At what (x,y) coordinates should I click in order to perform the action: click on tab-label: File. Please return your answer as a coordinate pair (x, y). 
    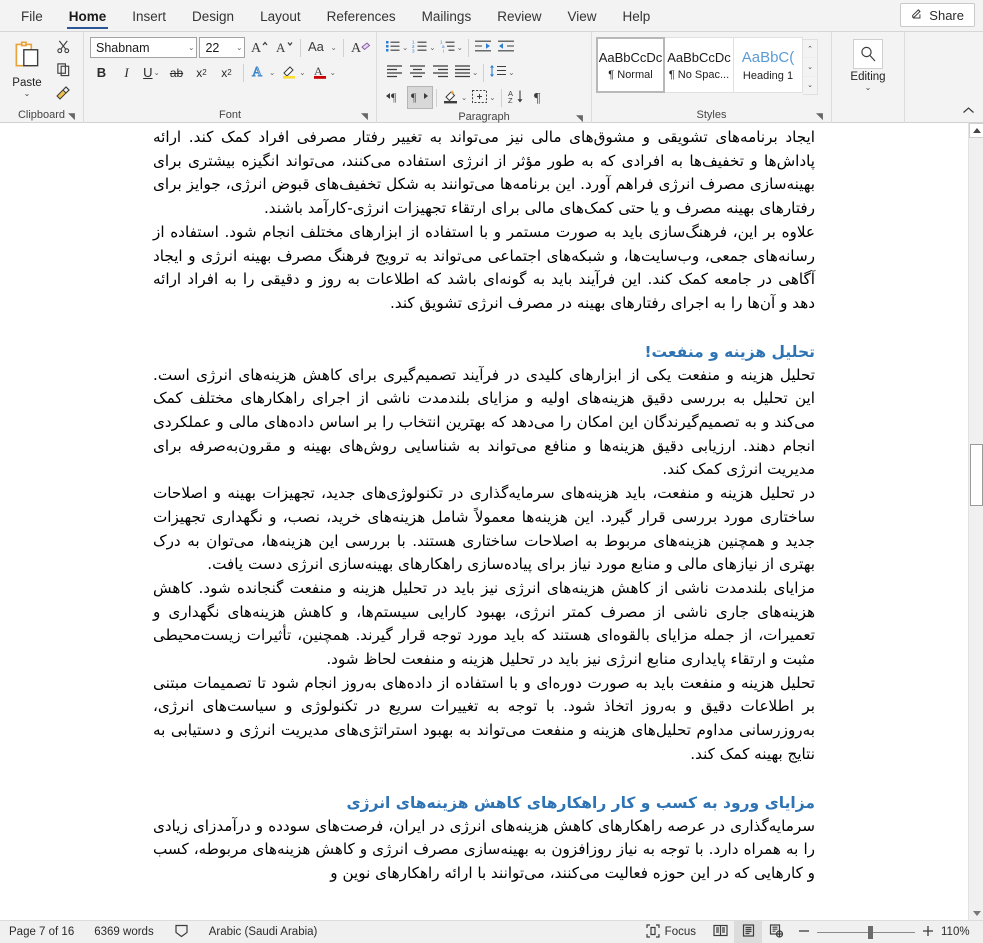
    Looking at the image, I should click on (32, 16).